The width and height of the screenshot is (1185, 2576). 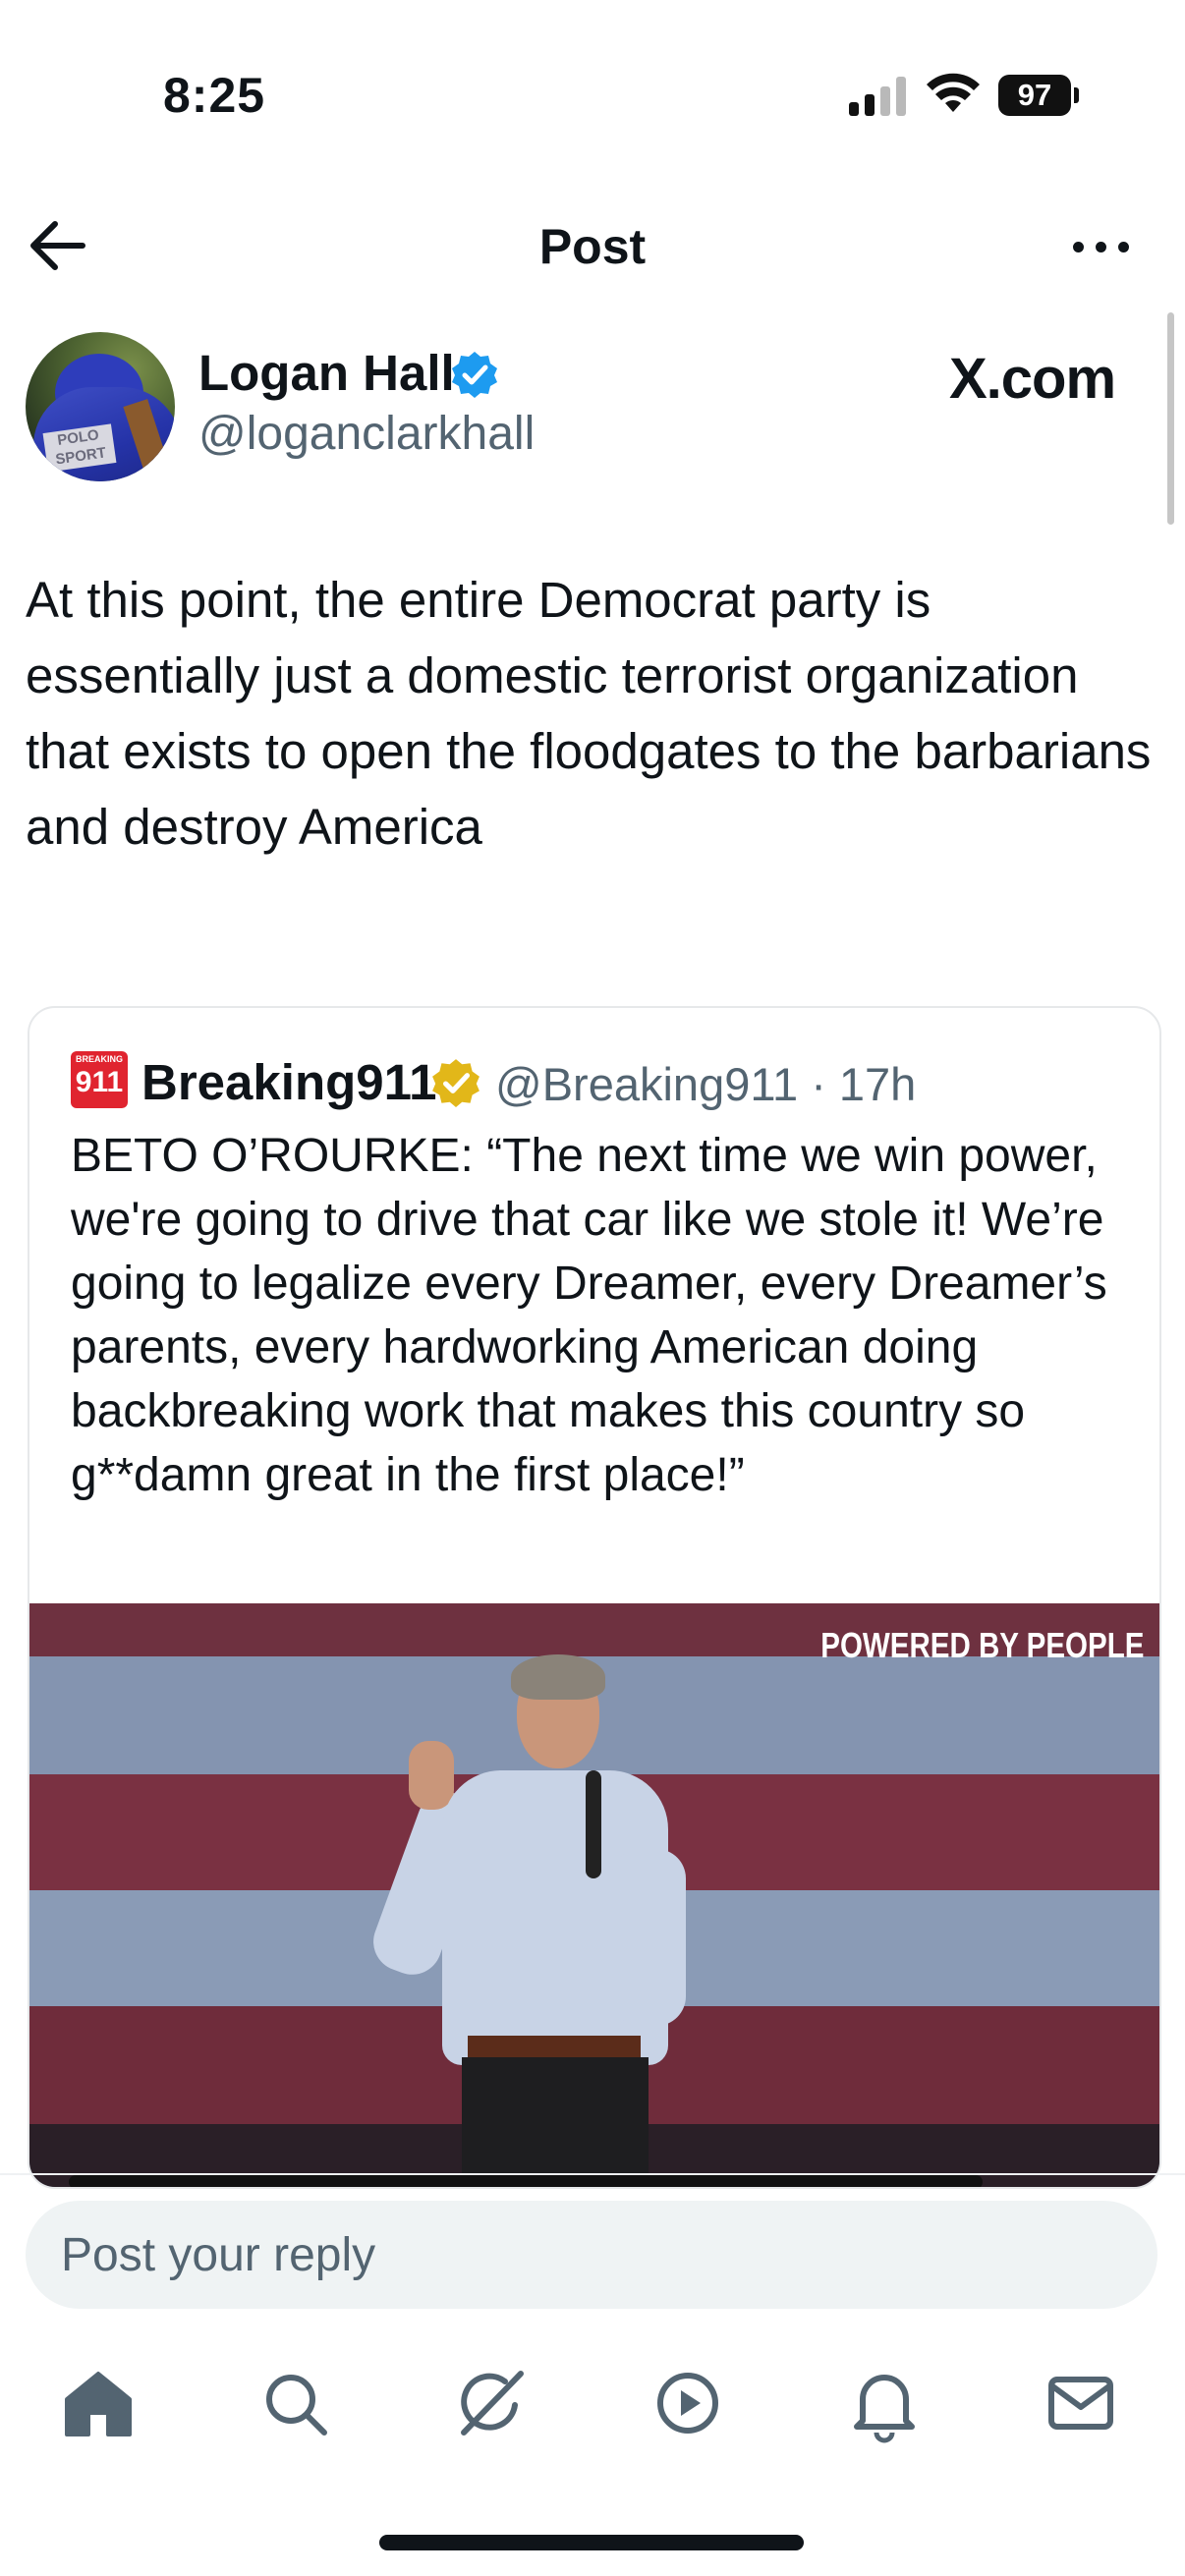 What do you see at coordinates (592, 2542) in the screenshot?
I see `home-indicator` at bounding box center [592, 2542].